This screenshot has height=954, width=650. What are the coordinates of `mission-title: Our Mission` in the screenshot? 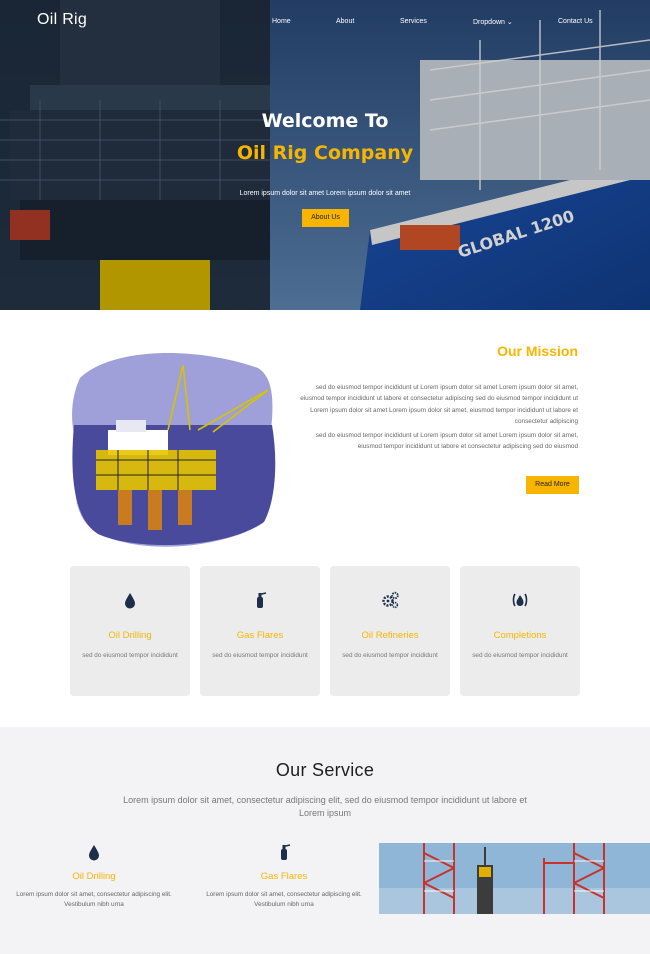 It's located at (537, 351).